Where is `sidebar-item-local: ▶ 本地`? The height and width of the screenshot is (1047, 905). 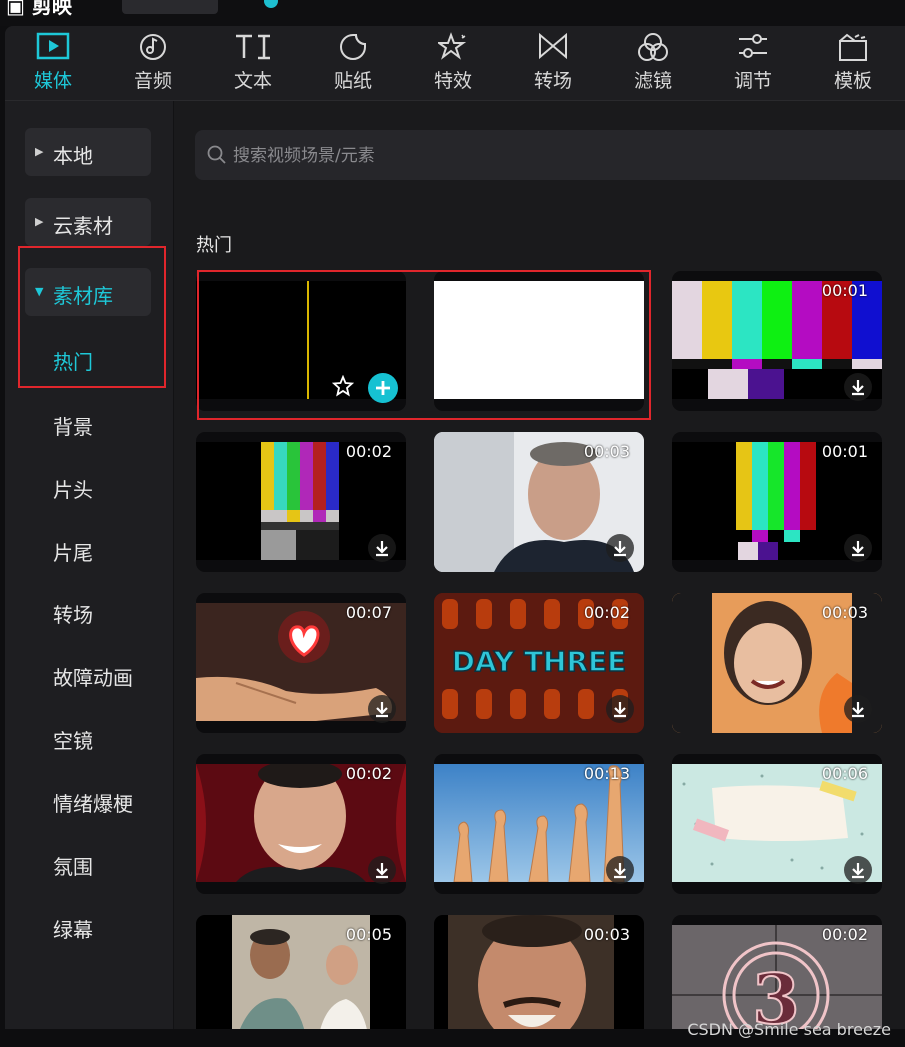
sidebar-item-local: ▶ 本地 is located at coordinates (88, 152).